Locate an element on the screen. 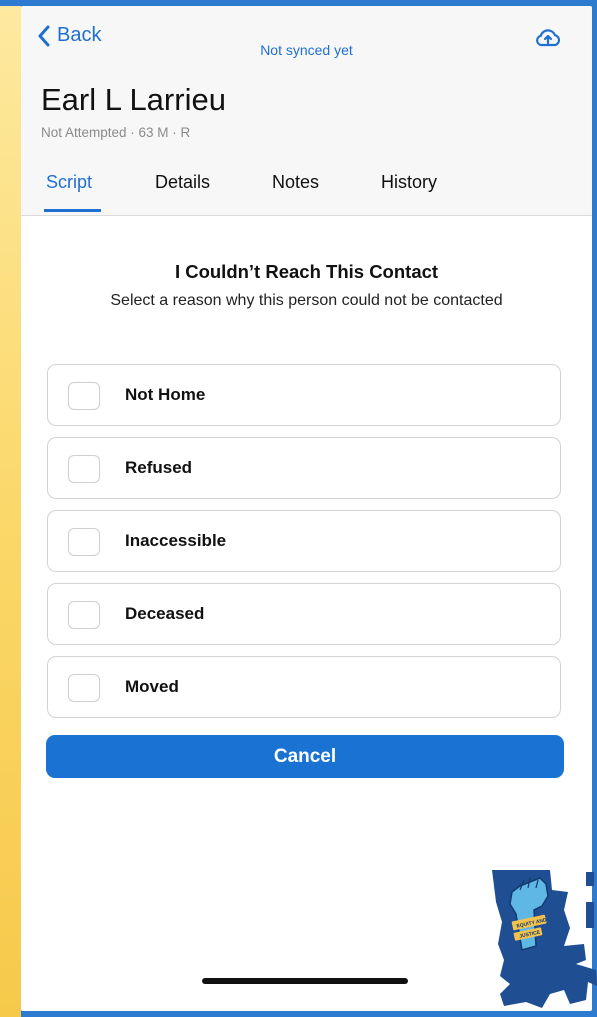  tab-history: History is located at coordinates (409, 182).